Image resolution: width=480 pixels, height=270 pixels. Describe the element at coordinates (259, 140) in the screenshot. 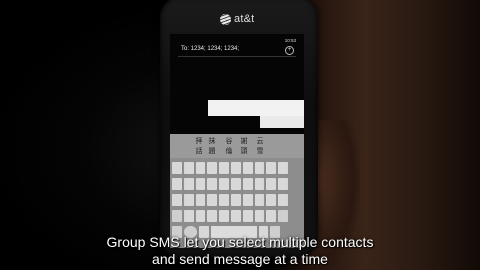

I see `candidate-5: 云` at that location.